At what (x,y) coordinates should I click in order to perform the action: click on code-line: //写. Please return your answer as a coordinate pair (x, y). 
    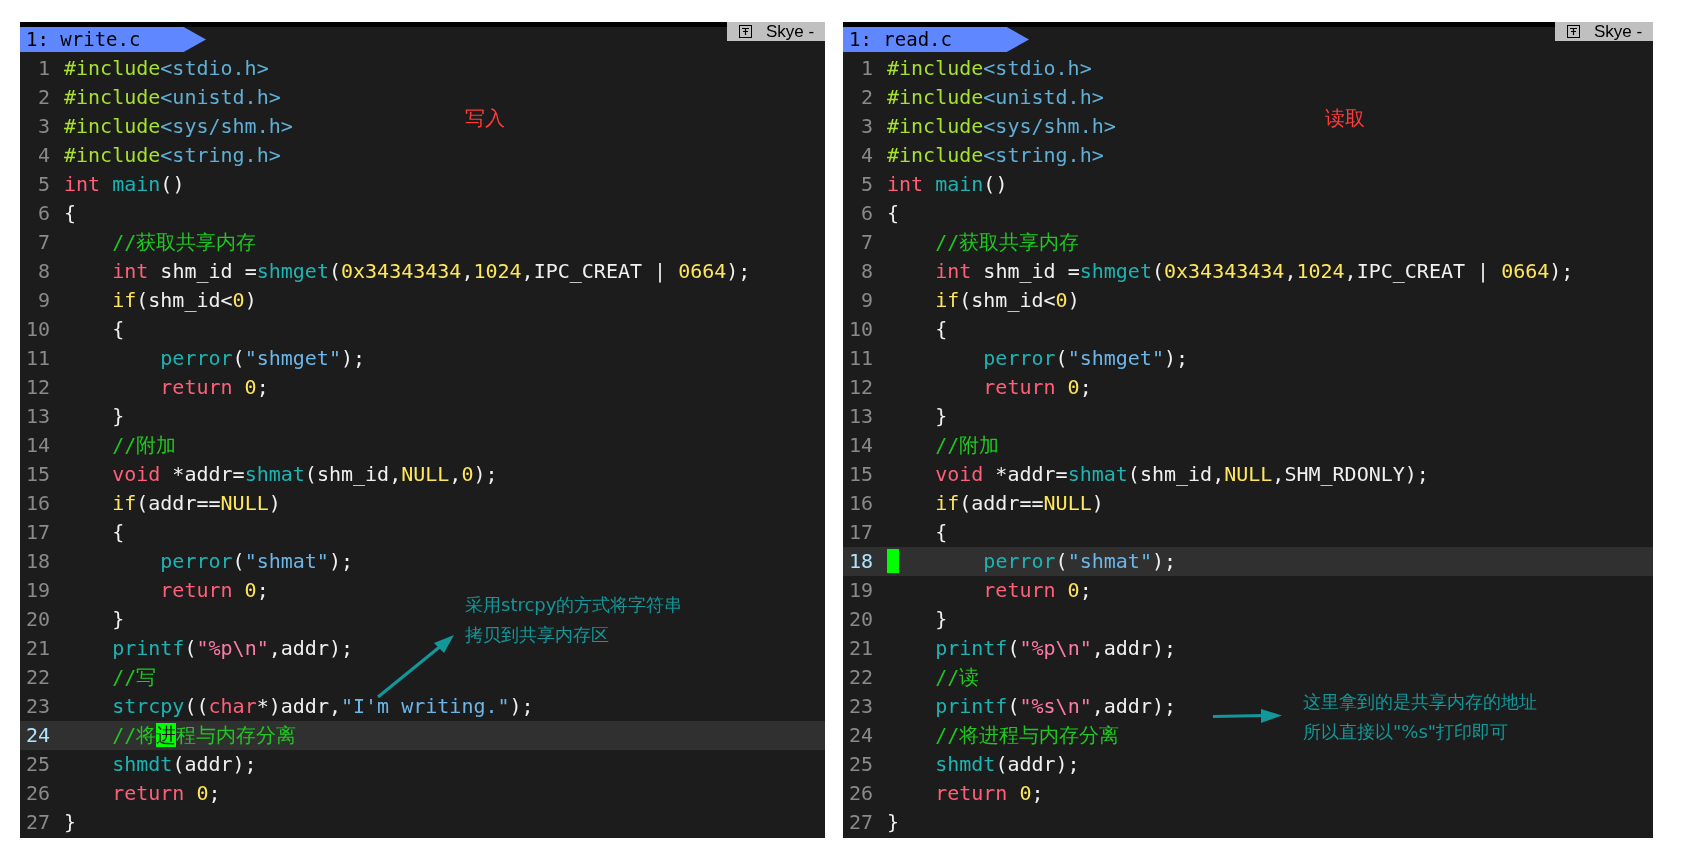
    Looking at the image, I should click on (134, 677).